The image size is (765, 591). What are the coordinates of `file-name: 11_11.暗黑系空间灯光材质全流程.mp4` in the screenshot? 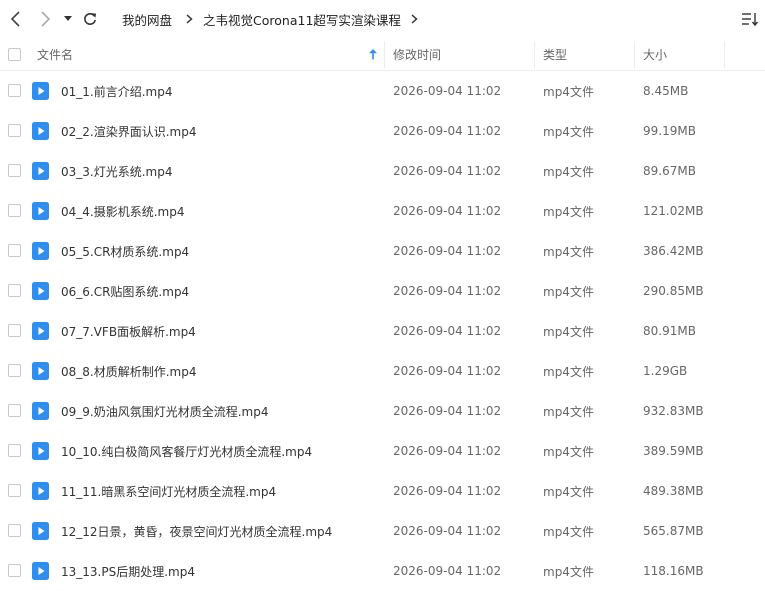 It's located at (168, 491).